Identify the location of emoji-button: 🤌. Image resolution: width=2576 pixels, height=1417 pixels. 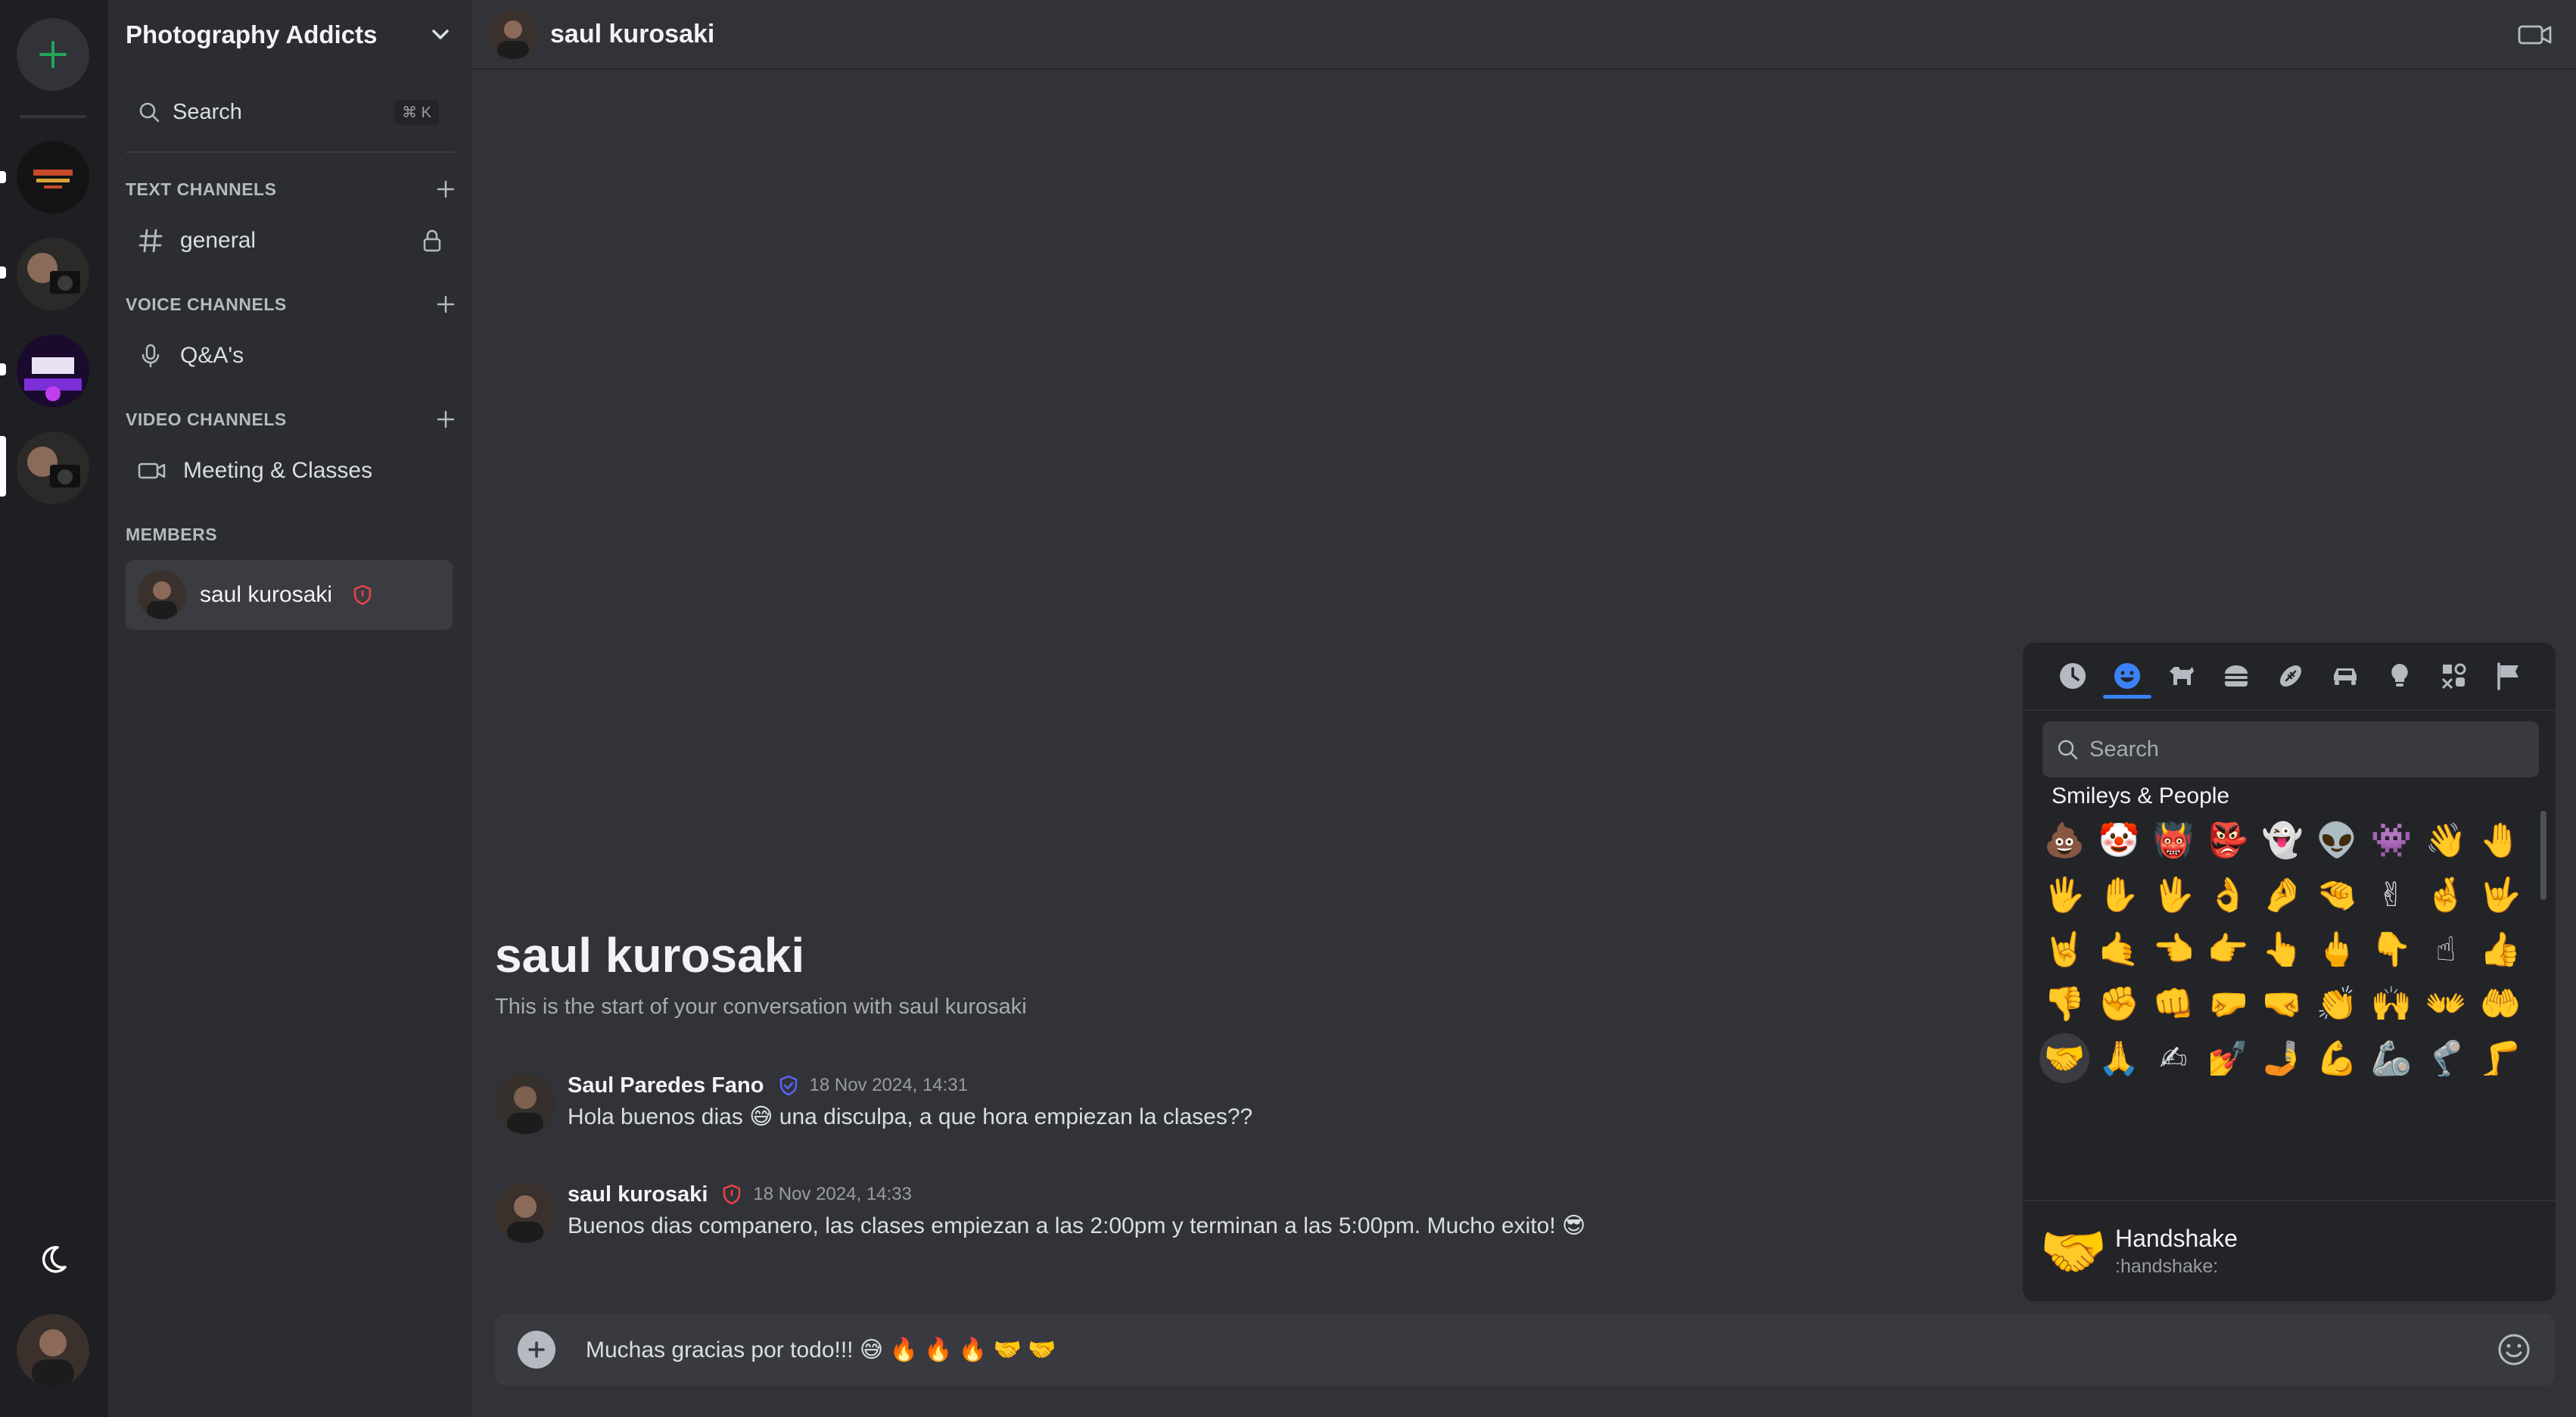
(2282, 895).